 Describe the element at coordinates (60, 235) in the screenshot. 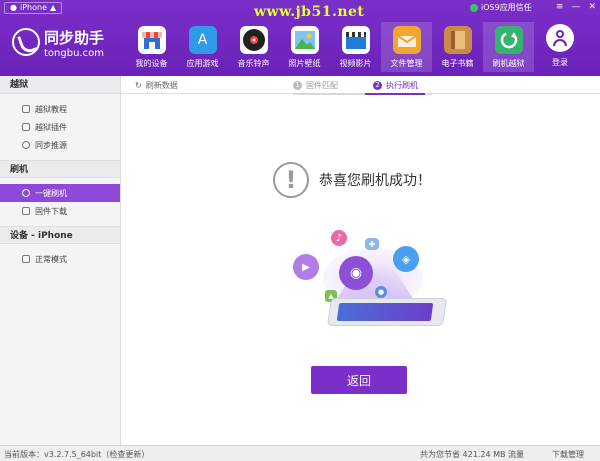

I see `sidebar-section-device: 设备 - iPhone` at that location.